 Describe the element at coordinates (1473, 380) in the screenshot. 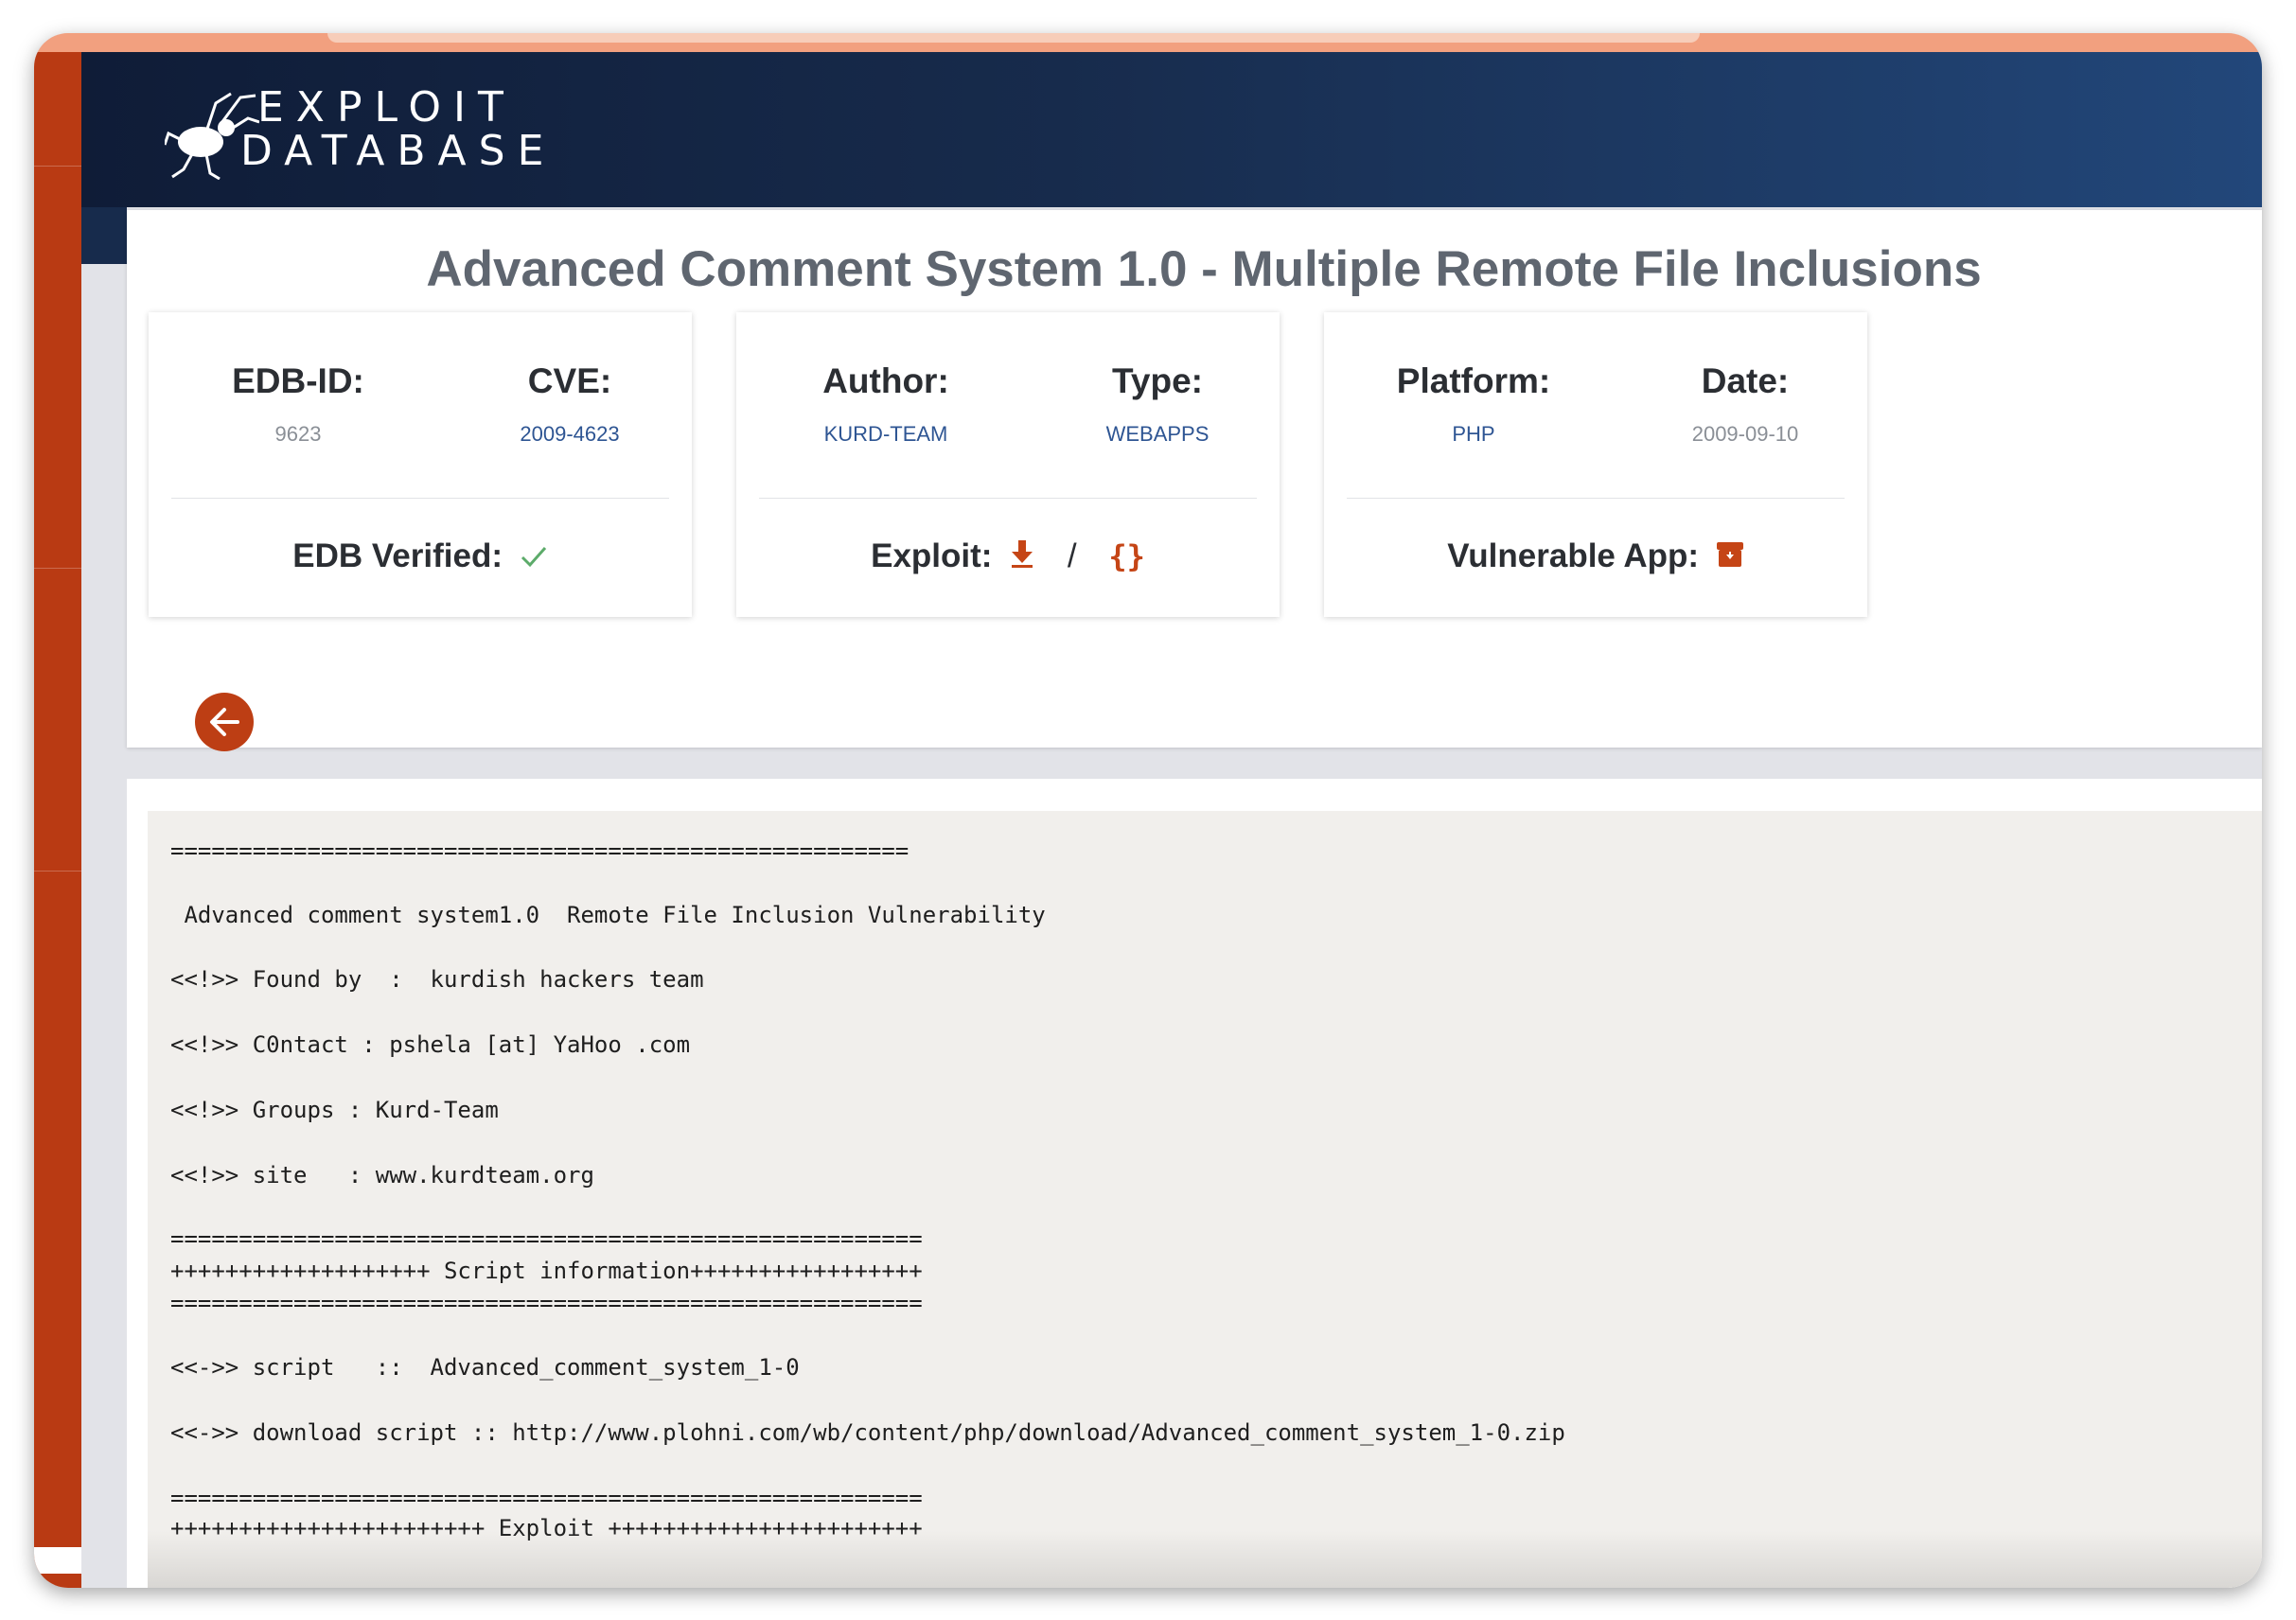

I see `platform-label: Platform:` at that location.